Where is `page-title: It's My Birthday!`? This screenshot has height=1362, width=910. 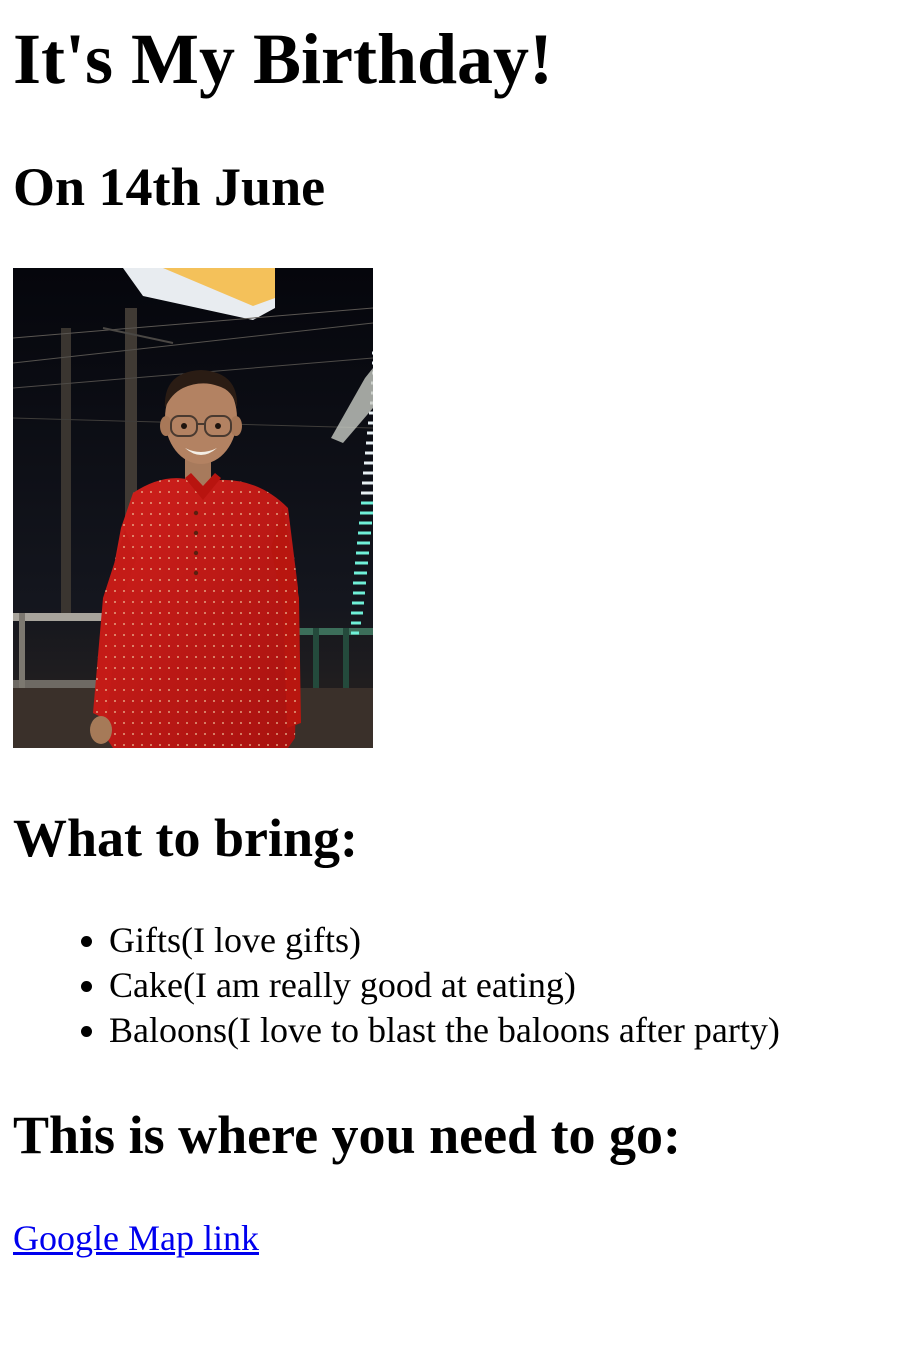
page-title: It's My Birthday! is located at coordinates (283, 59).